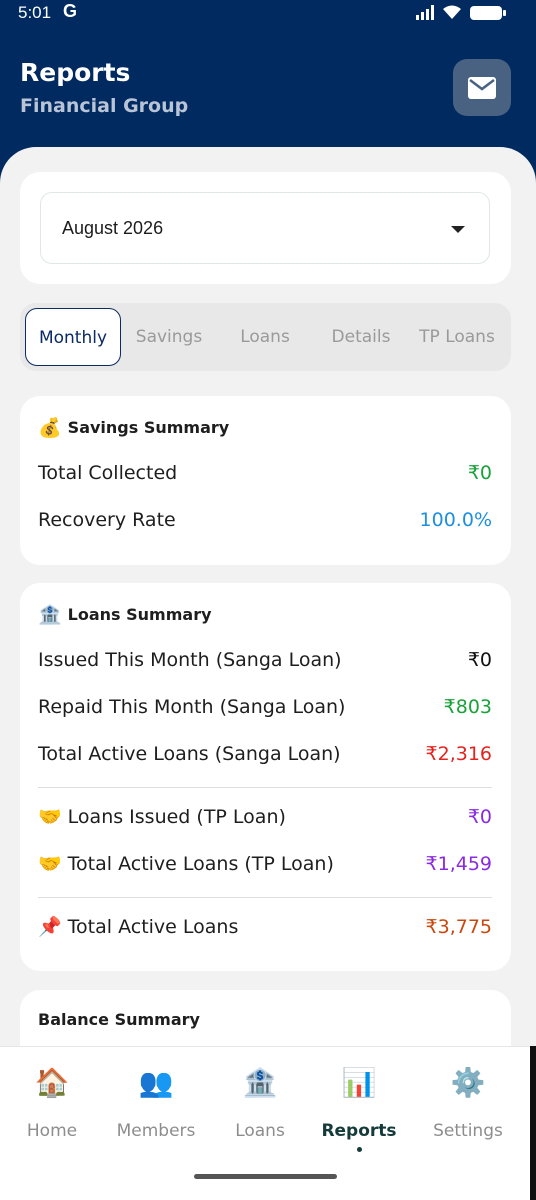 Image resolution: width=536 pixels, height=1200 pixels. I want to click on signal-icon, so click(425, 12).